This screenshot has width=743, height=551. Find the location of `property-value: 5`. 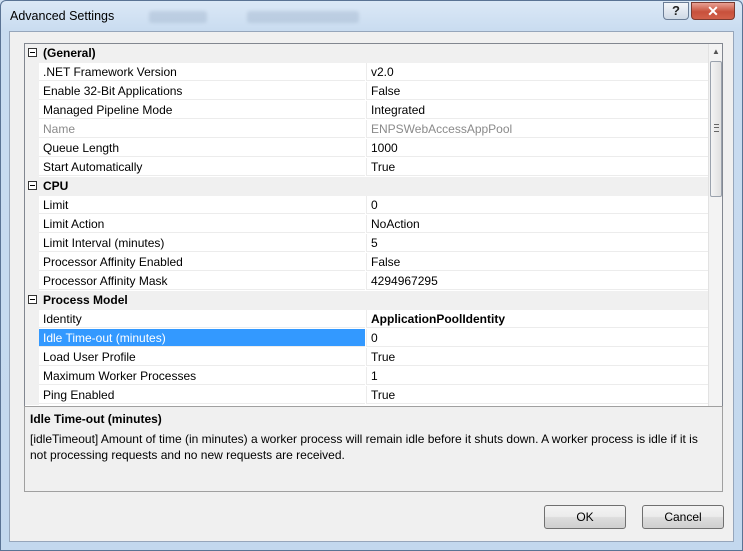

property-value: 5 is located at coordinates (537, 243).